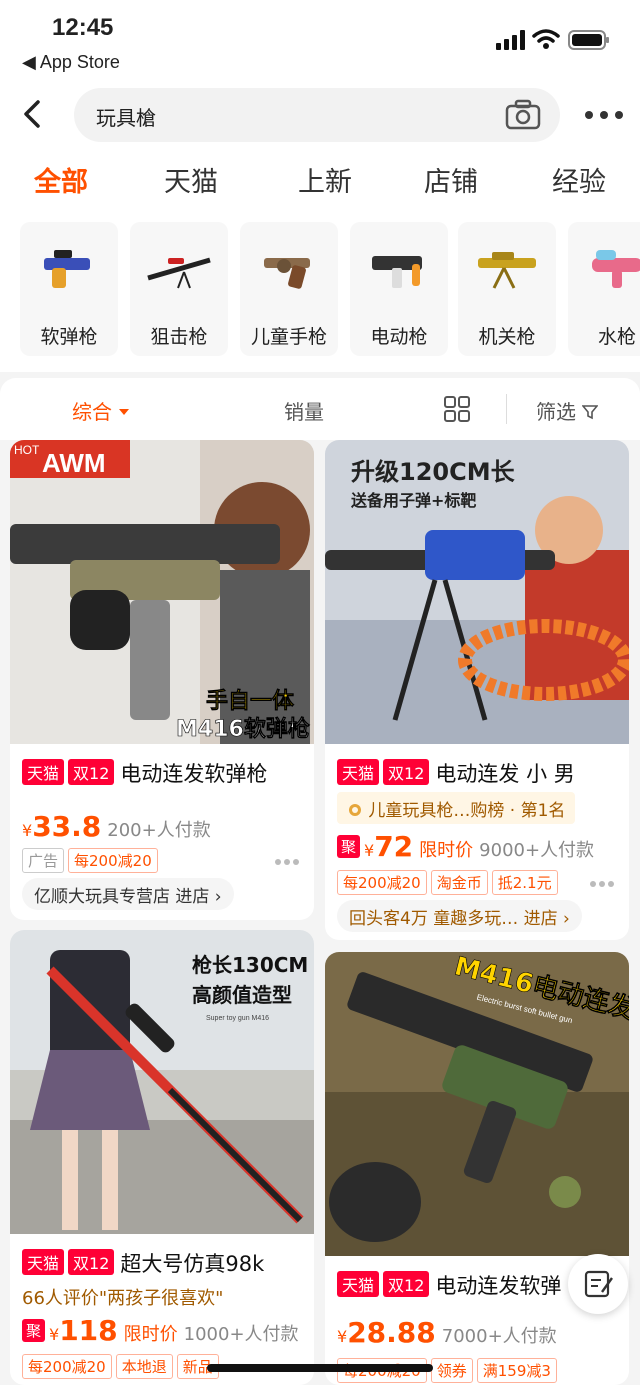  What do you see at coordinates (250, 701) in the screenshot?
I see `product-overlay-bottom-1: 手自一体` at bounding box center [250, 701].